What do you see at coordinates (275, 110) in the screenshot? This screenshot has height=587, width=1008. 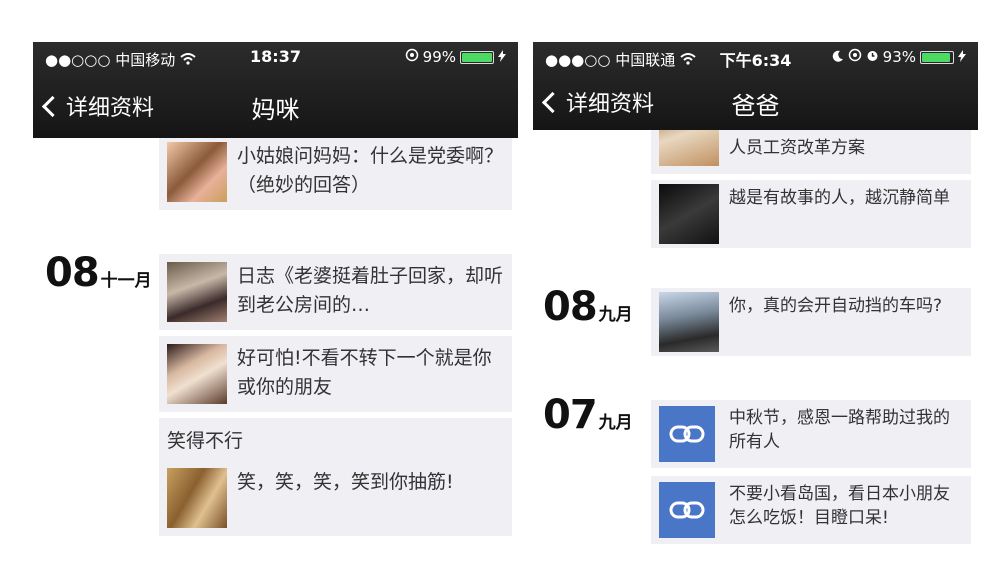 I see `page-title: 妈咪` at bounding box center [275, 110].